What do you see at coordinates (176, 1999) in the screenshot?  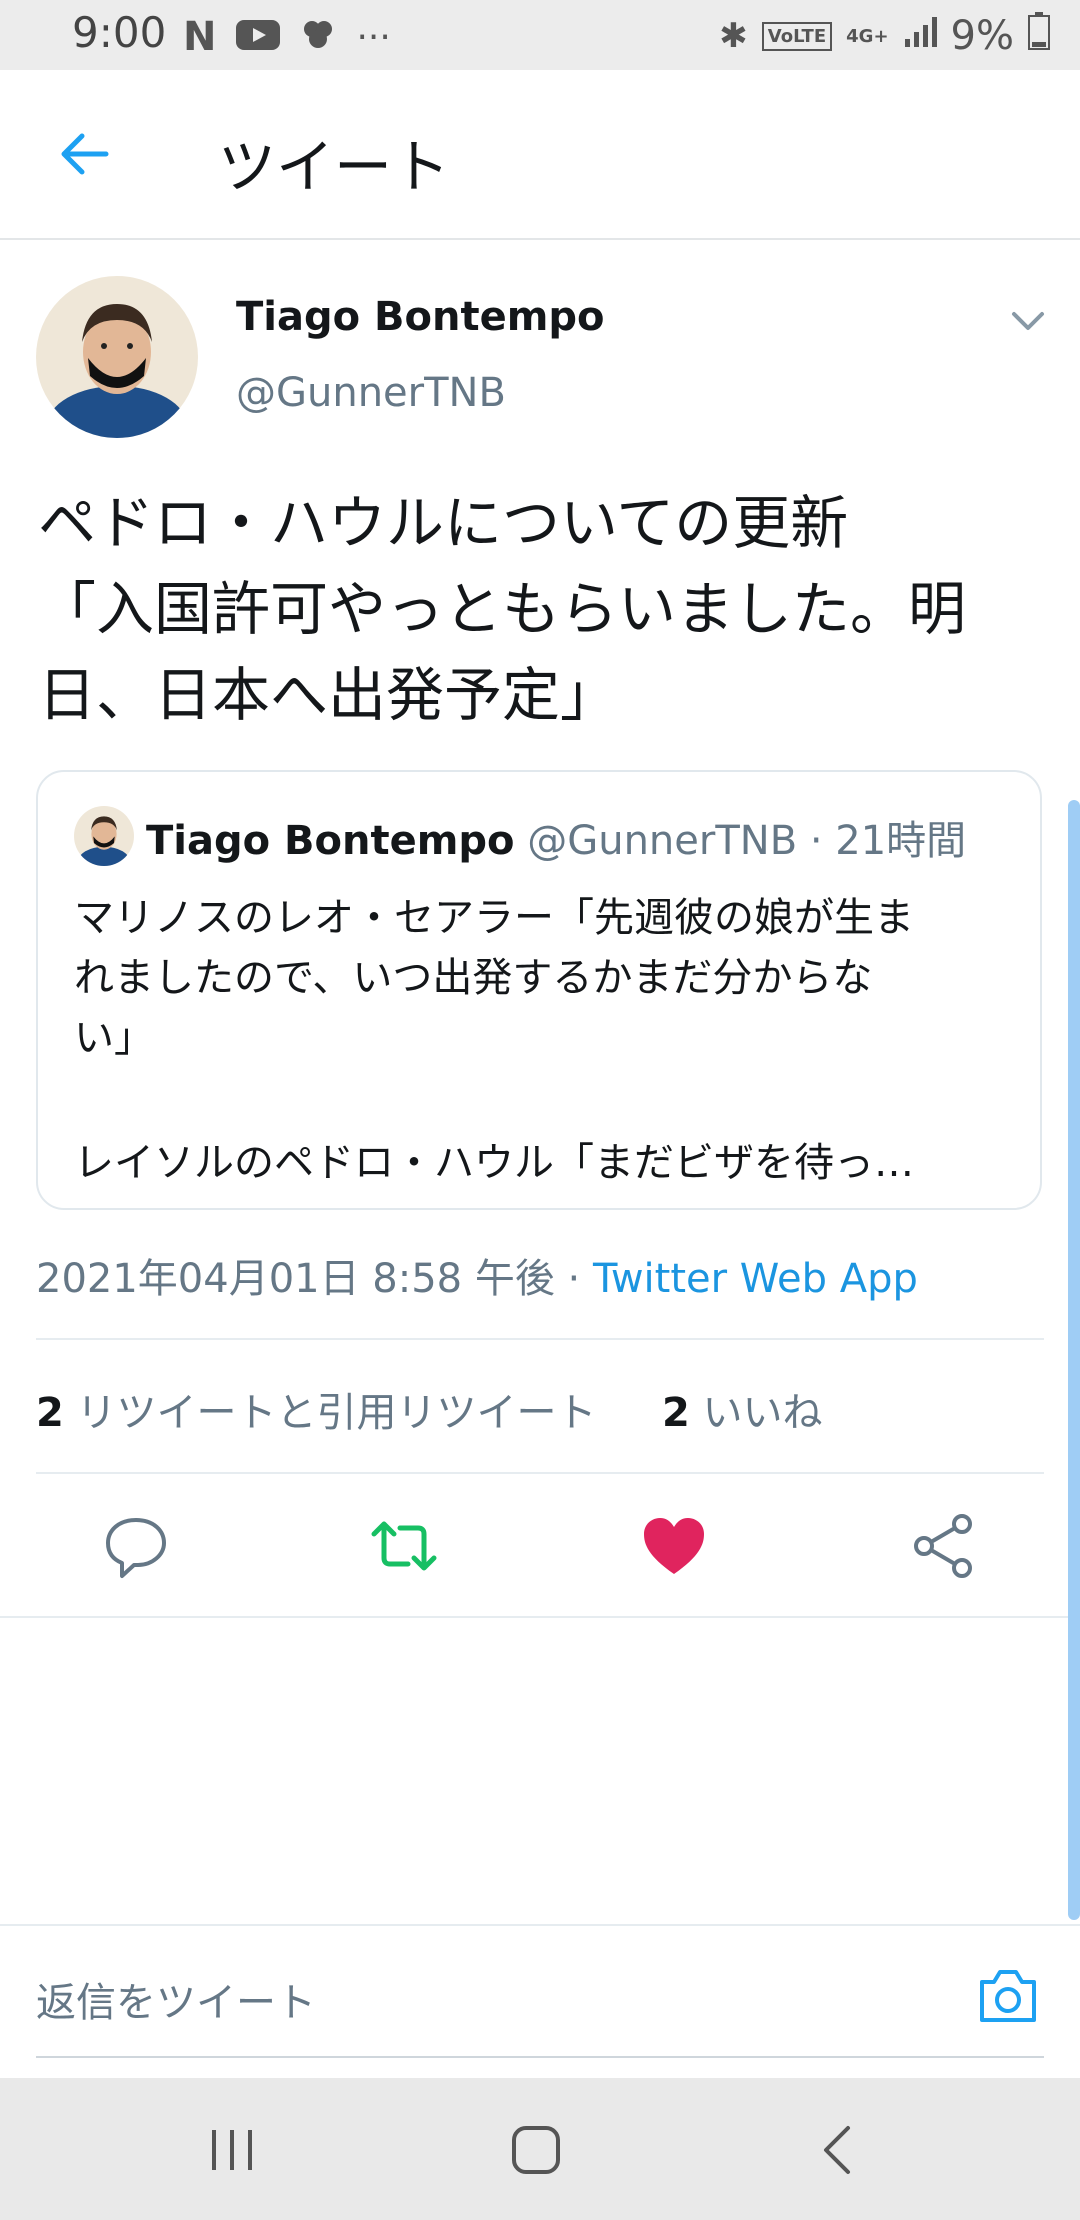 I see `reply-input: 返信をツイート` at bounding box center [176, 1999].